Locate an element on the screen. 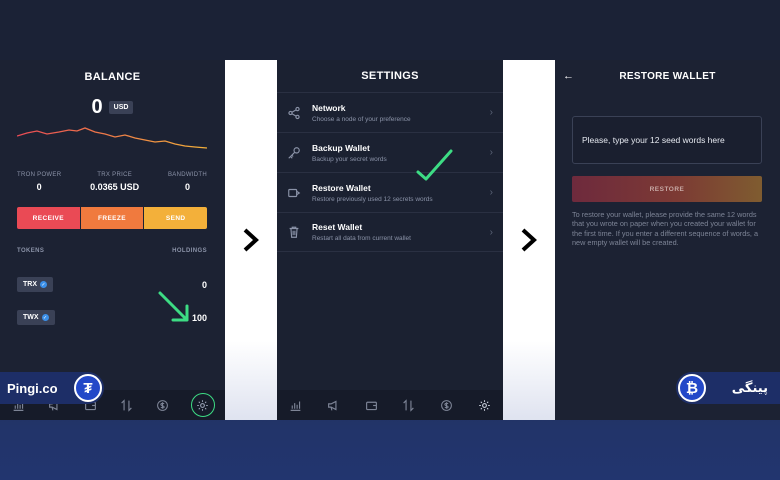  megaphone-icon is located at coordinates (333, 405).